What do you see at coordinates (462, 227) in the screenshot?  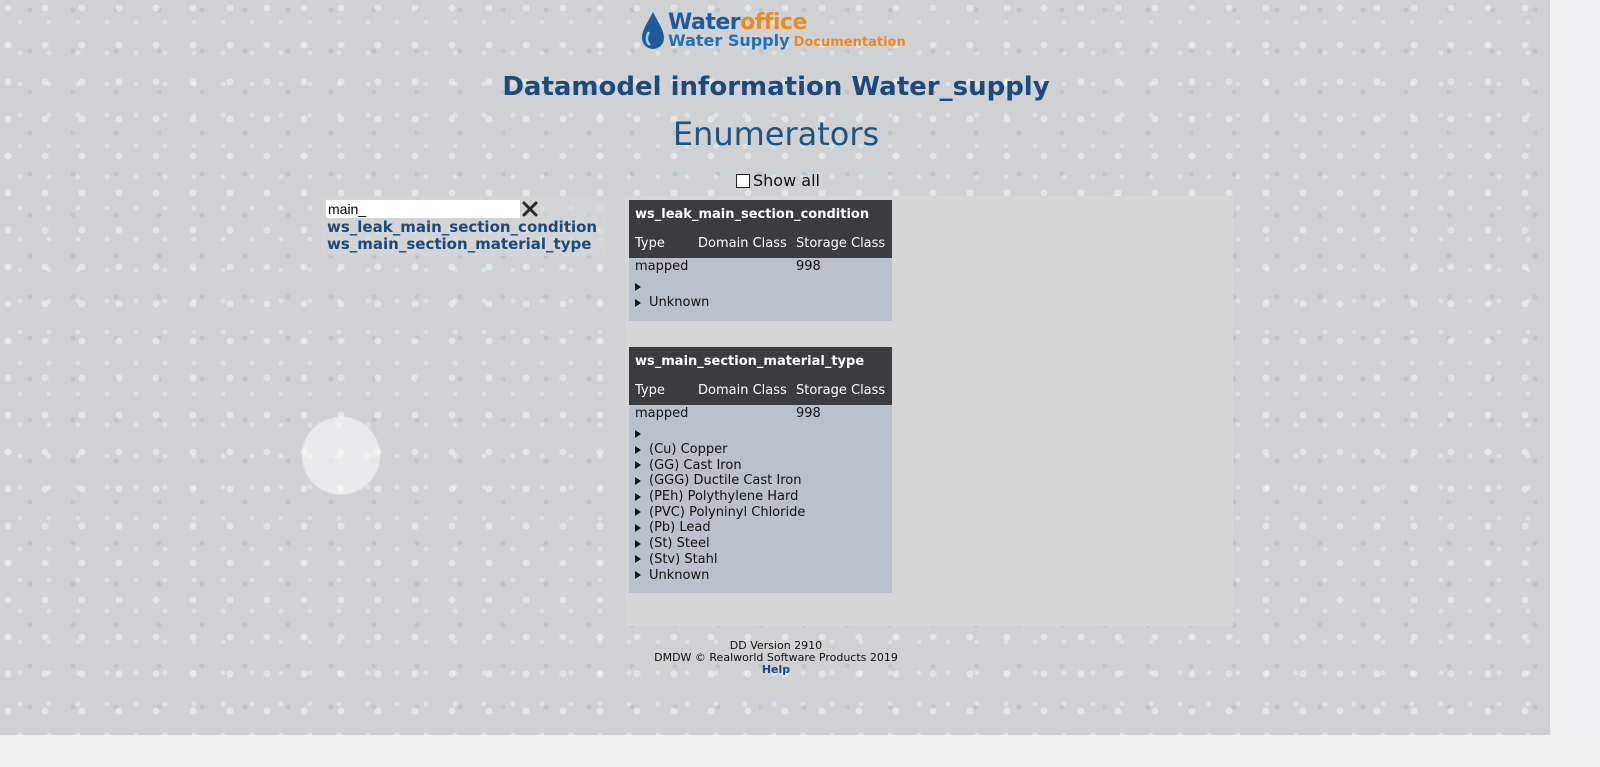 I see `search-result-link: ws_leak_main_section_condition` at bounding box center [462, 227].